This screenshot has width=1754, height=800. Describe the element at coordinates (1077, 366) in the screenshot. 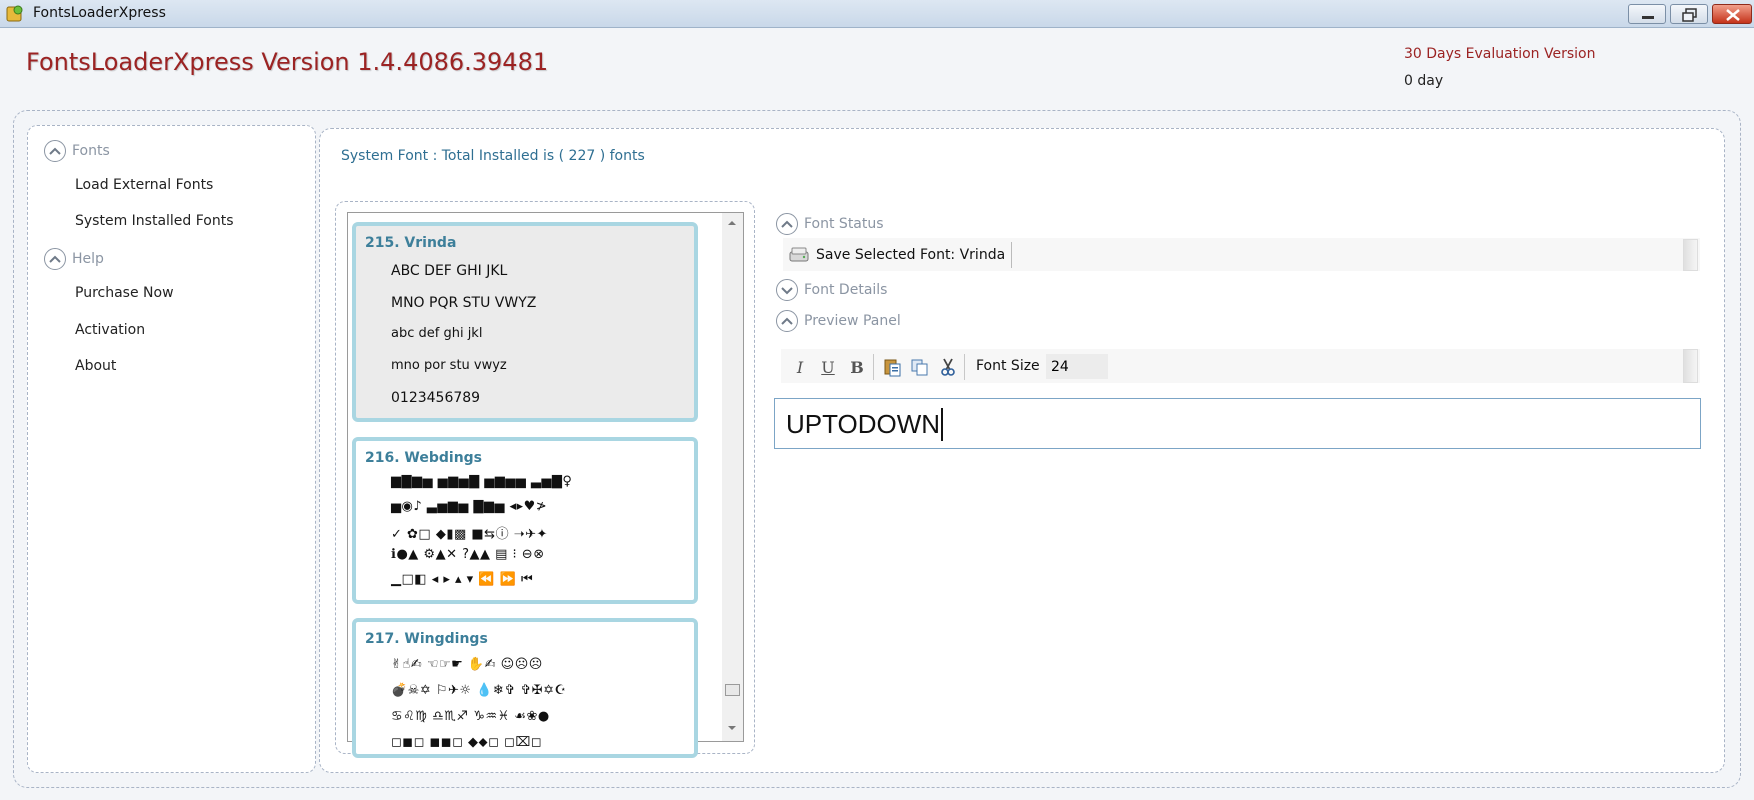

I see `font-size-input` at that location.